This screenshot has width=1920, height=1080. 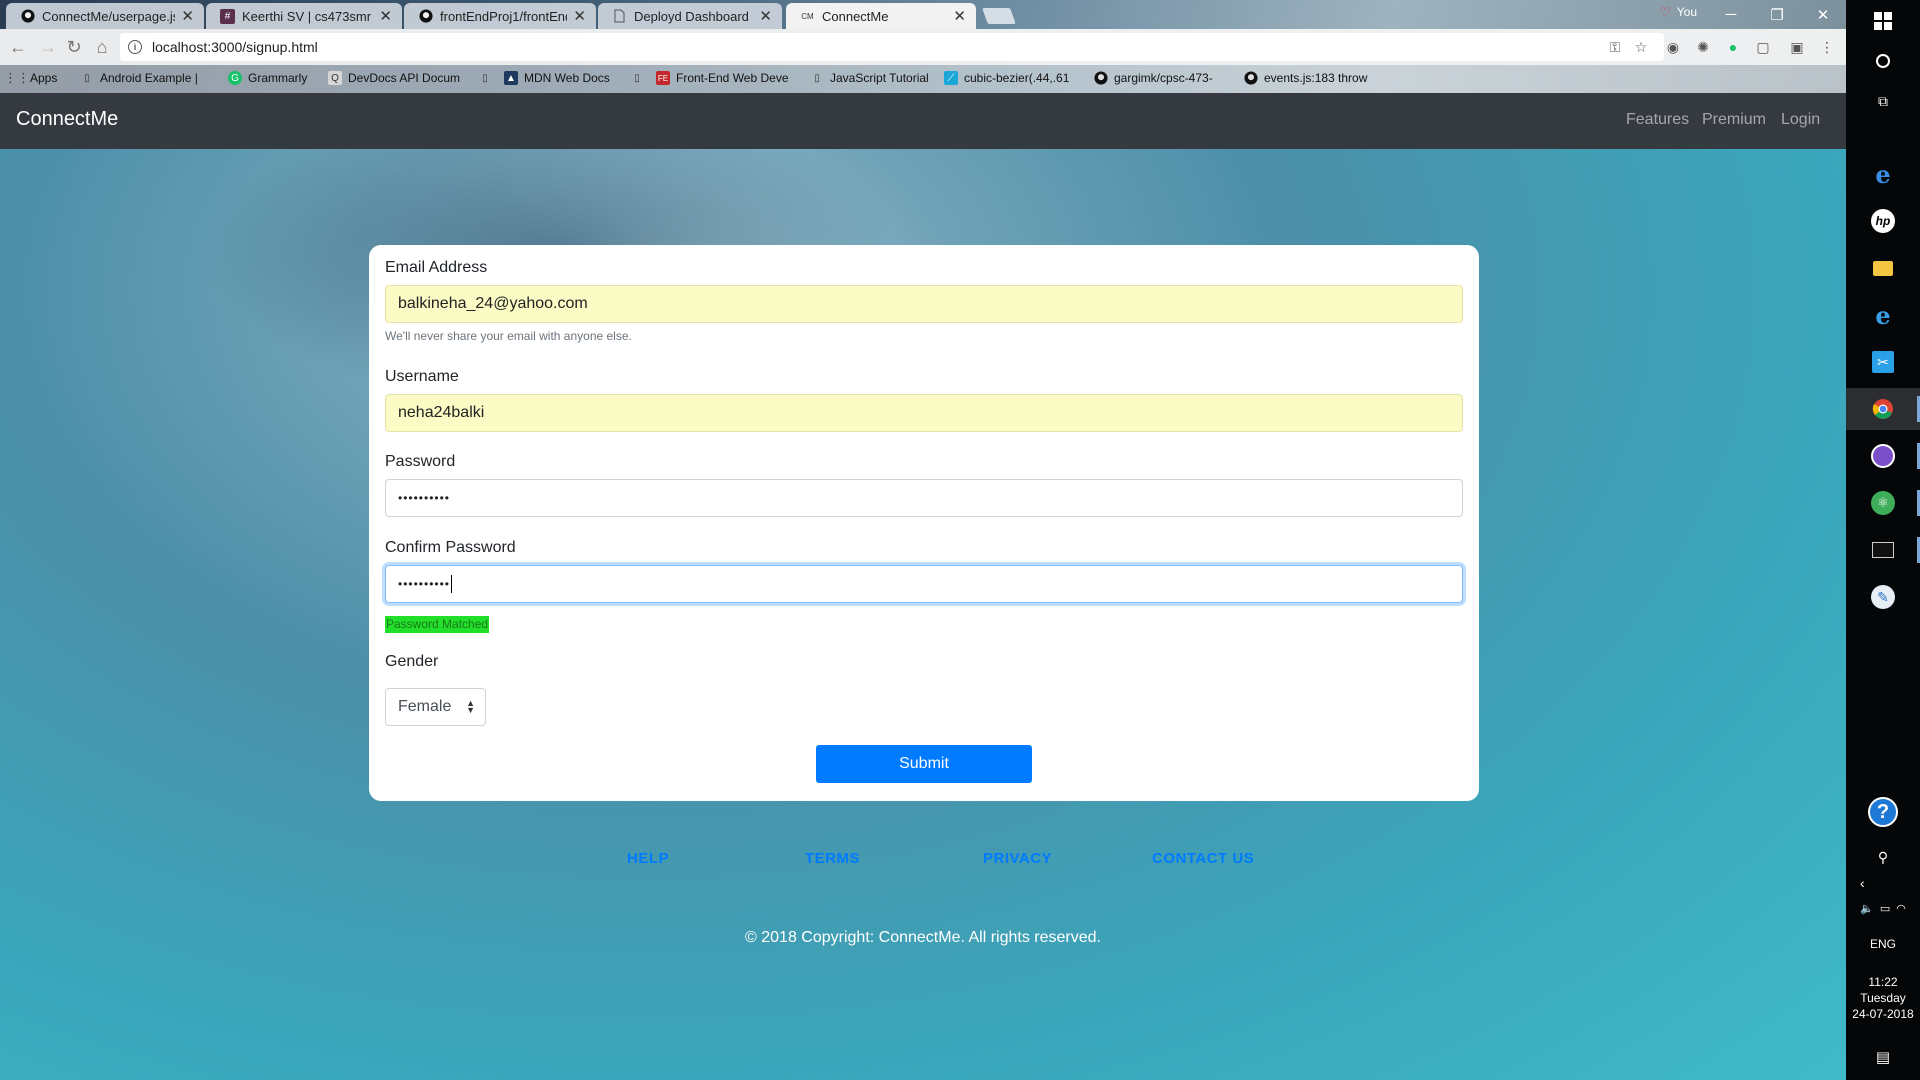 I want to click on taskbar-app-paint: ✎, so click(x=1883, y=597).